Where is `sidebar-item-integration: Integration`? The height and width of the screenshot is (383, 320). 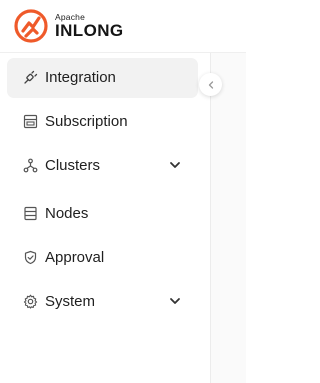
sidebar-item-integration: Integration is located at coordinates (102, 78).